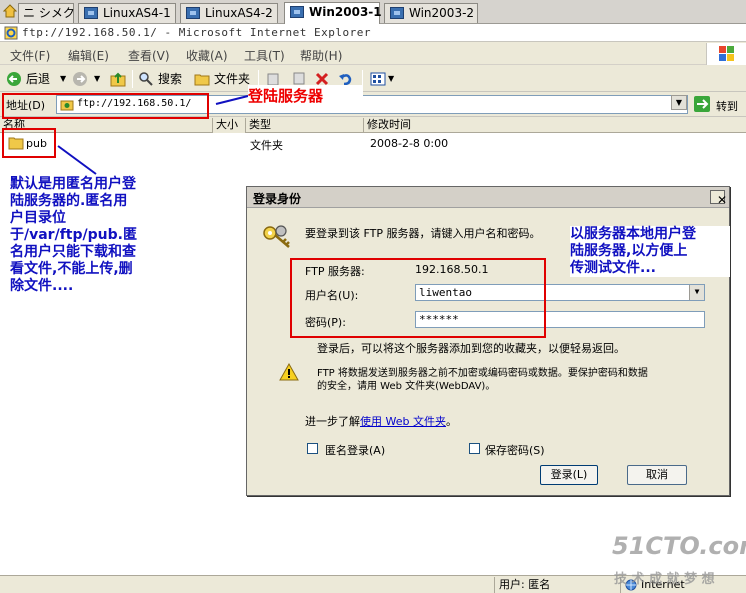 This screenshot has width=746, height=593. I want to click on column-header-size: 大小, so click(229, 125).